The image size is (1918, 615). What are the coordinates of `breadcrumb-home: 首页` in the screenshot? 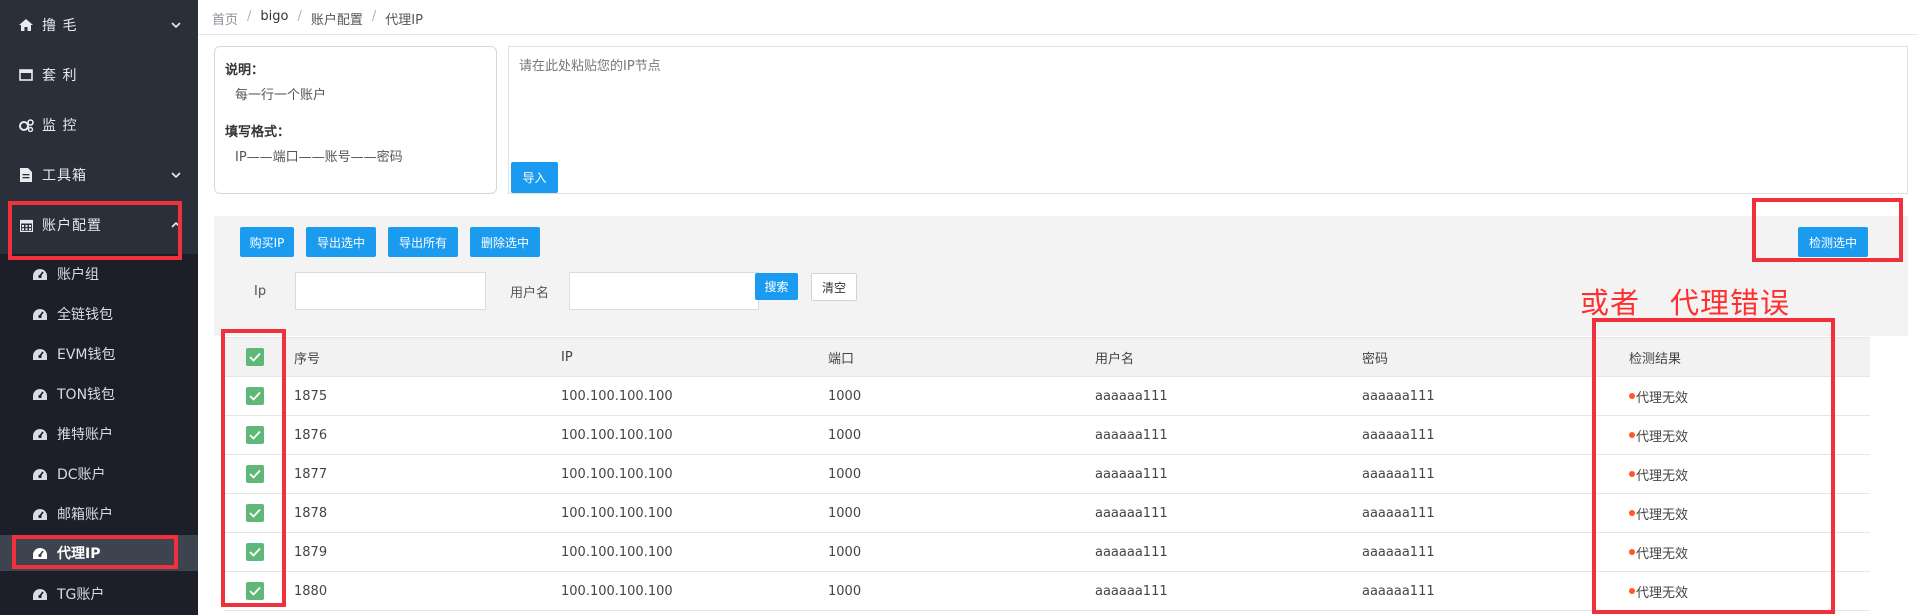 It's located at (225, 18).